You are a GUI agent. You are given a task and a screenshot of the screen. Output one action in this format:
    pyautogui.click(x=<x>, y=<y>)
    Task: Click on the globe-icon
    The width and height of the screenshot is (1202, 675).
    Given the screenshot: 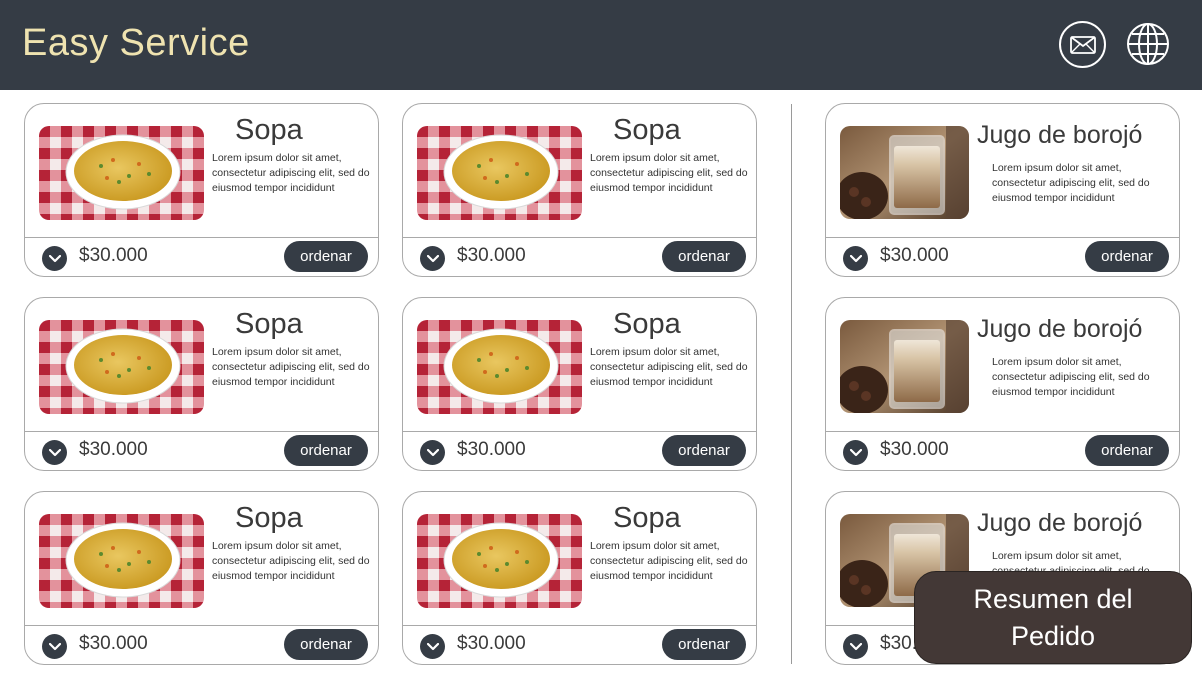 What is the action you would take?
    pyautogui.click(x=1148, y=44)
    